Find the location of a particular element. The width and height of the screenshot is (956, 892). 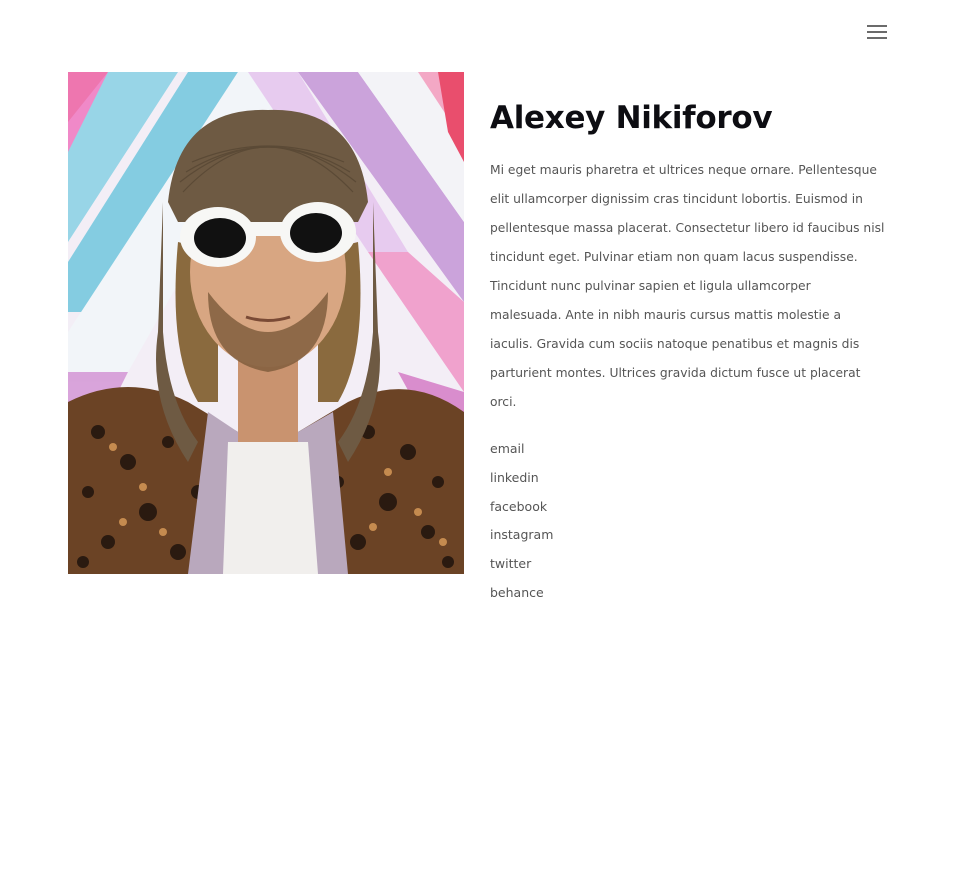

link-linkedin: linkedin is located at coordinates (690, 478).